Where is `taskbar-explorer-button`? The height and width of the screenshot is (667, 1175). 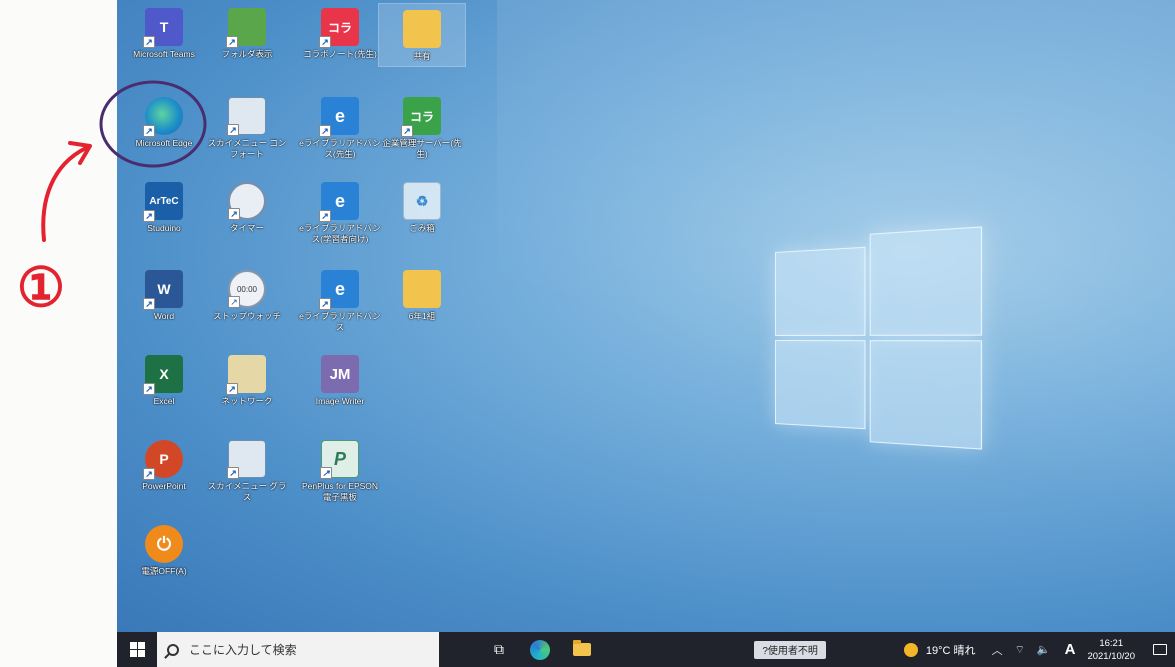
taskbar-explorer-button is located at coordinates (582, 649).